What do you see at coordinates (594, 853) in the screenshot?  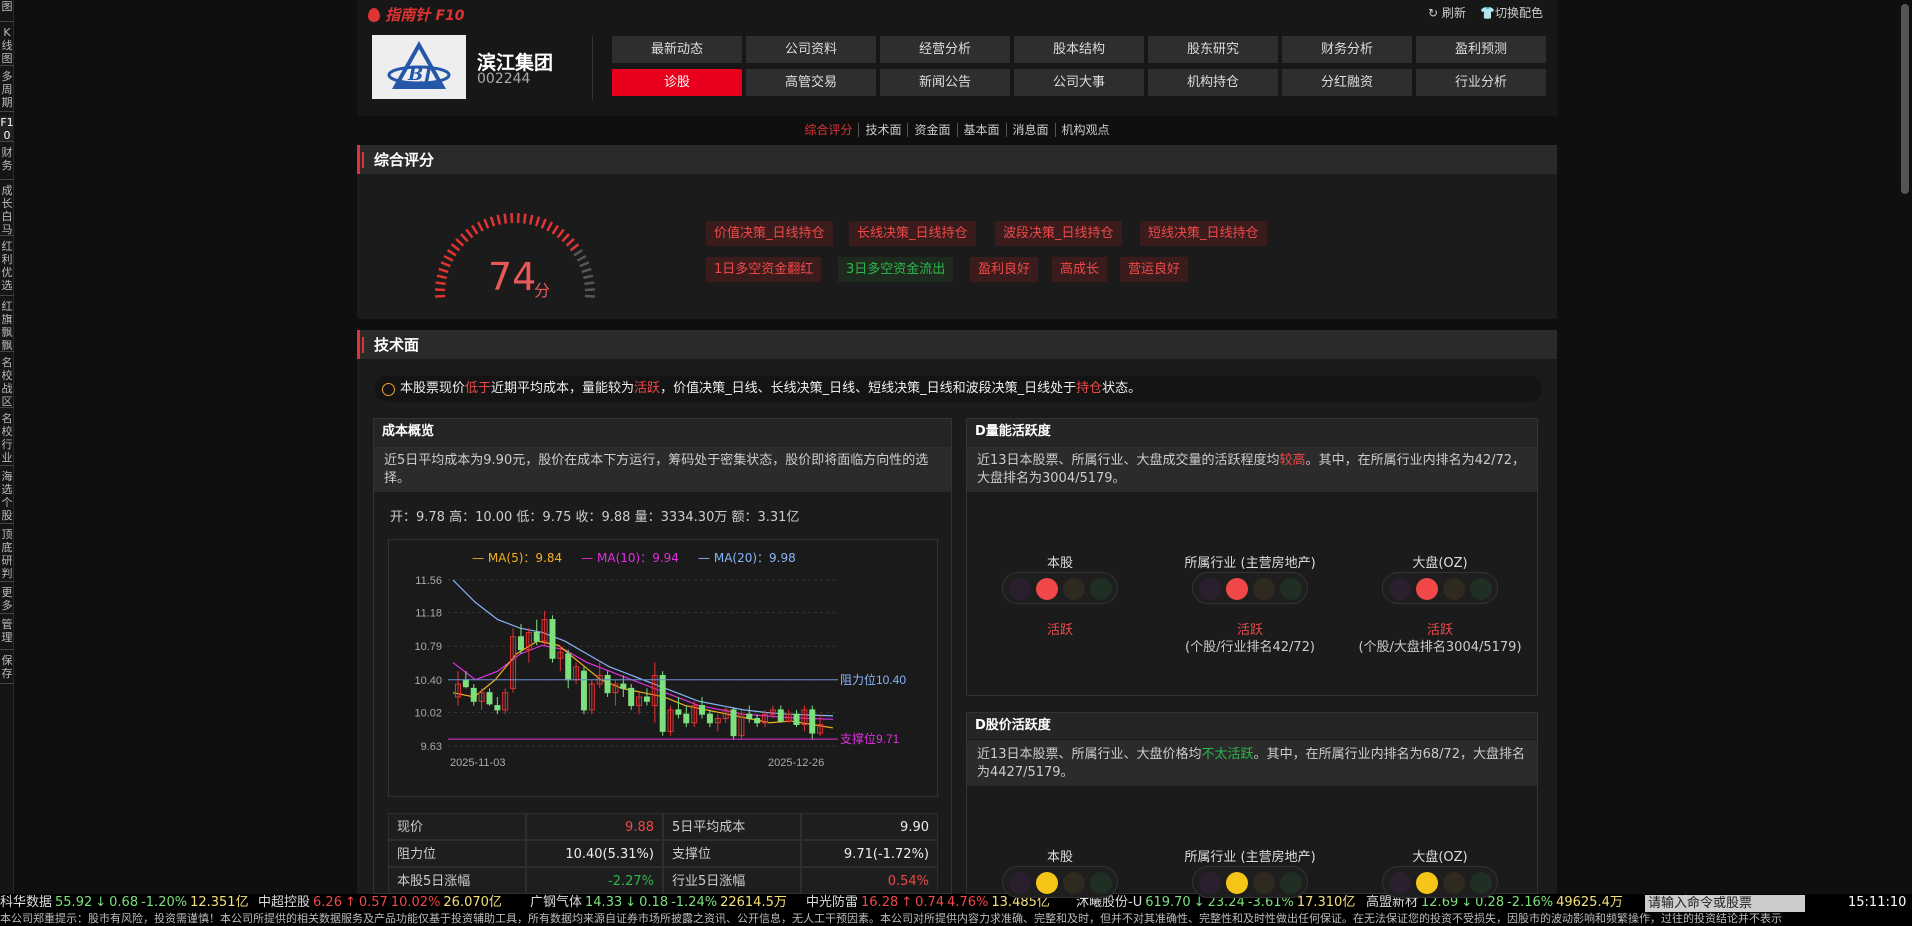 I see `summary-value: 10.40(5.31%)` at bounding box center [594, 853].